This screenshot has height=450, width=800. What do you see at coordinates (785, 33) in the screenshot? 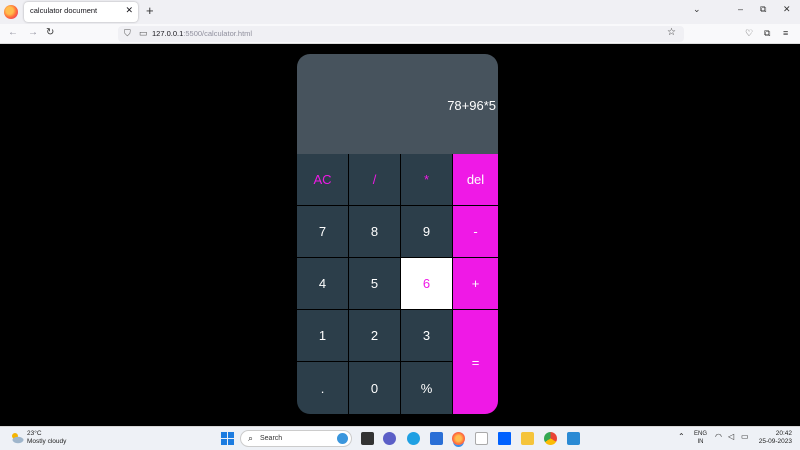
I see `menu-icon: ≡` at bounding box center [785, 33].